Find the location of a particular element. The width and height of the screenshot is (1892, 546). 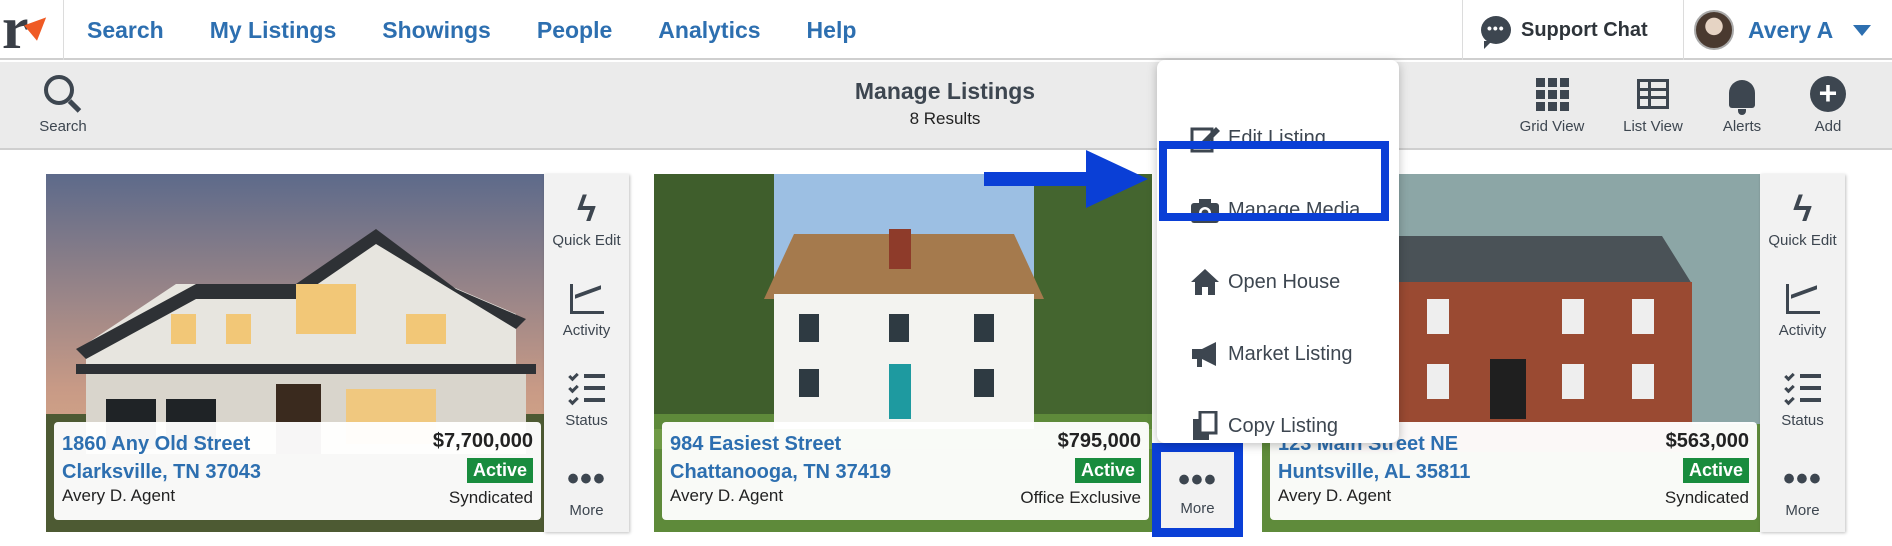

grid-icon is located at coordinates (1552, 94).